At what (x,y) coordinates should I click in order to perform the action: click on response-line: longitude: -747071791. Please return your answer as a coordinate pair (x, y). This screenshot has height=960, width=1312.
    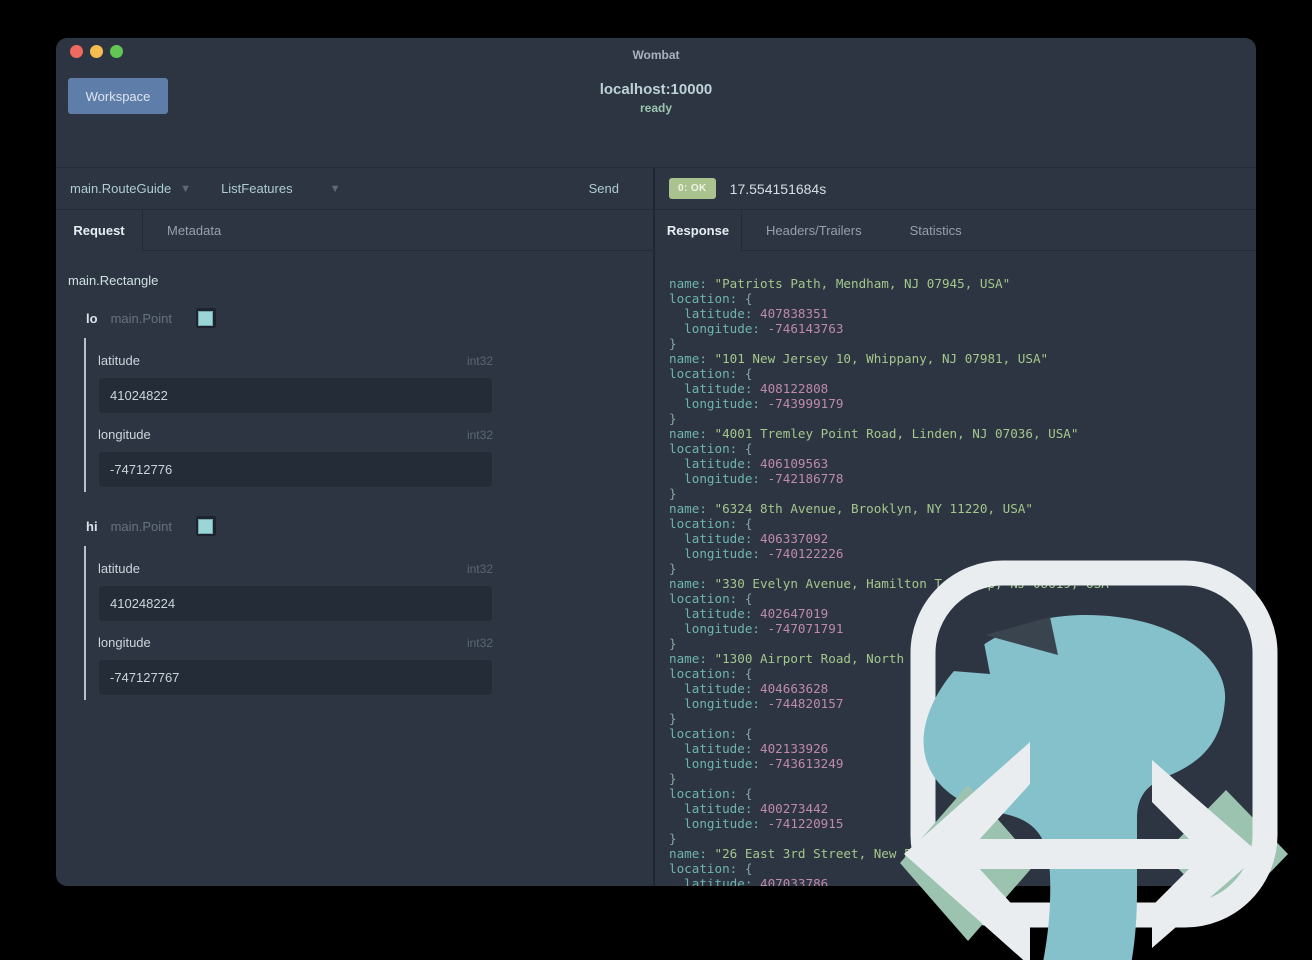
    Looking at the image, I should click on (756, 628).